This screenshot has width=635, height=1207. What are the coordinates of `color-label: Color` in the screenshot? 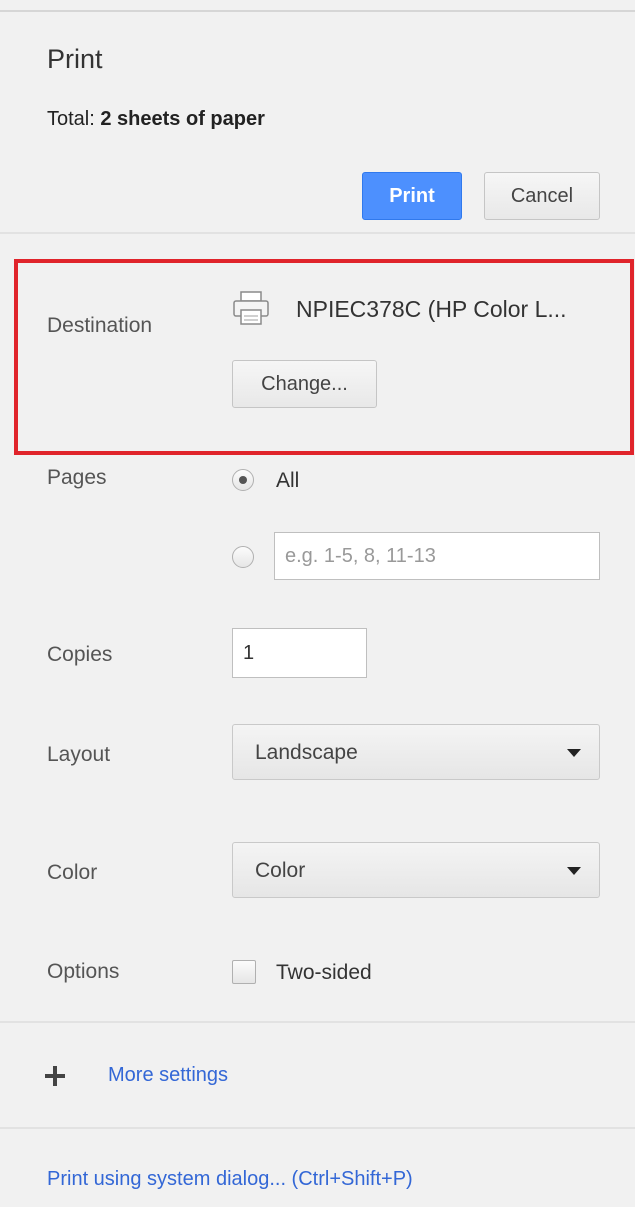 It's located at (72, 872).